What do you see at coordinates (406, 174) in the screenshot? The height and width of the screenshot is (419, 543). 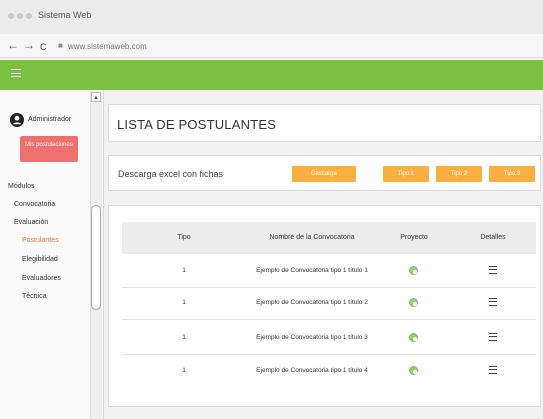 I see `type-1-button: Tipo 1` at bounding box center [406, 174].